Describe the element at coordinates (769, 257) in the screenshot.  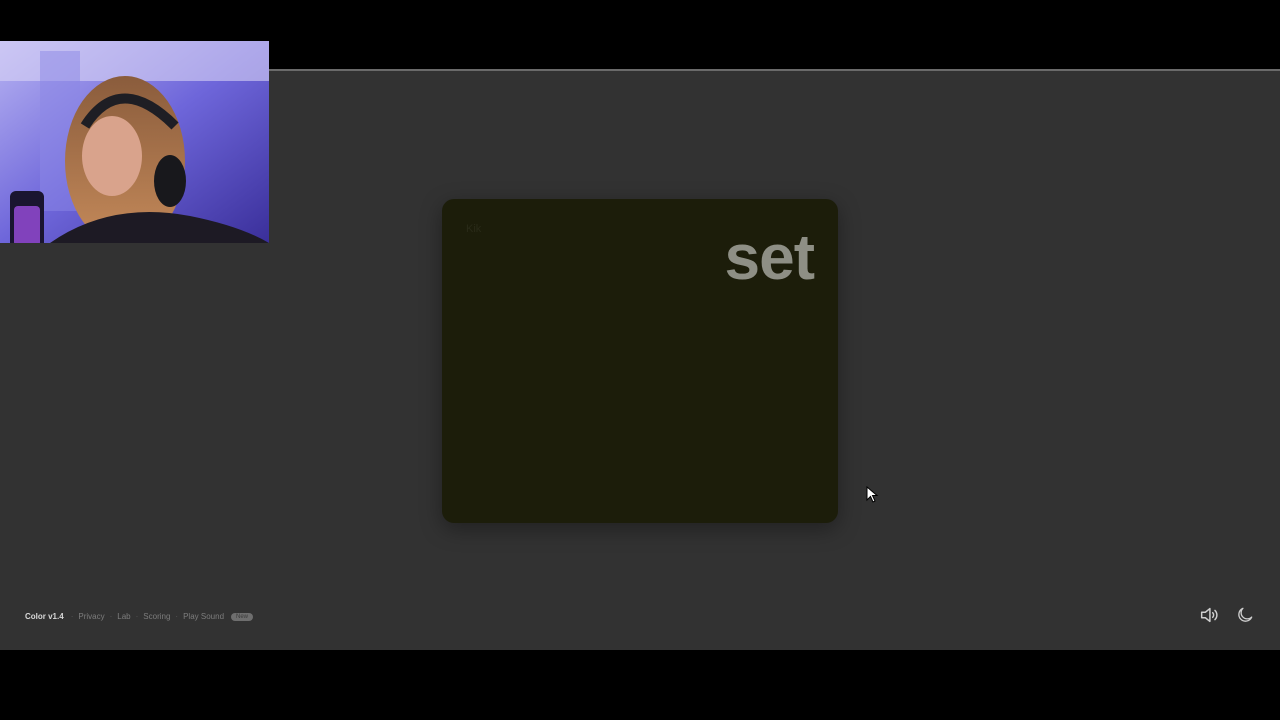
I see `card-word: set` at that location.